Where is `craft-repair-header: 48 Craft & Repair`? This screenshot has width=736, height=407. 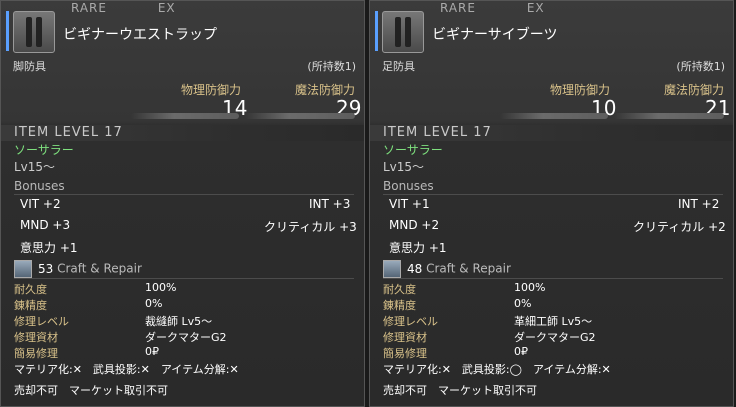
craft-repair-header: 48 Craft & Repair is located at coordinates (447, 269).